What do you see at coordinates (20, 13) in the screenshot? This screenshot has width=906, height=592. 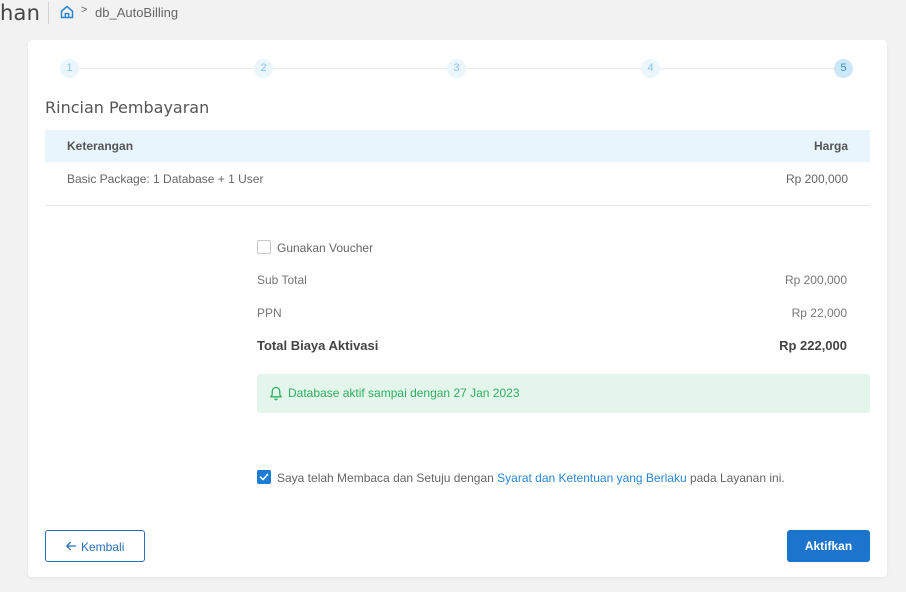 I see `page-title: han` at bounding box center [20, 13].